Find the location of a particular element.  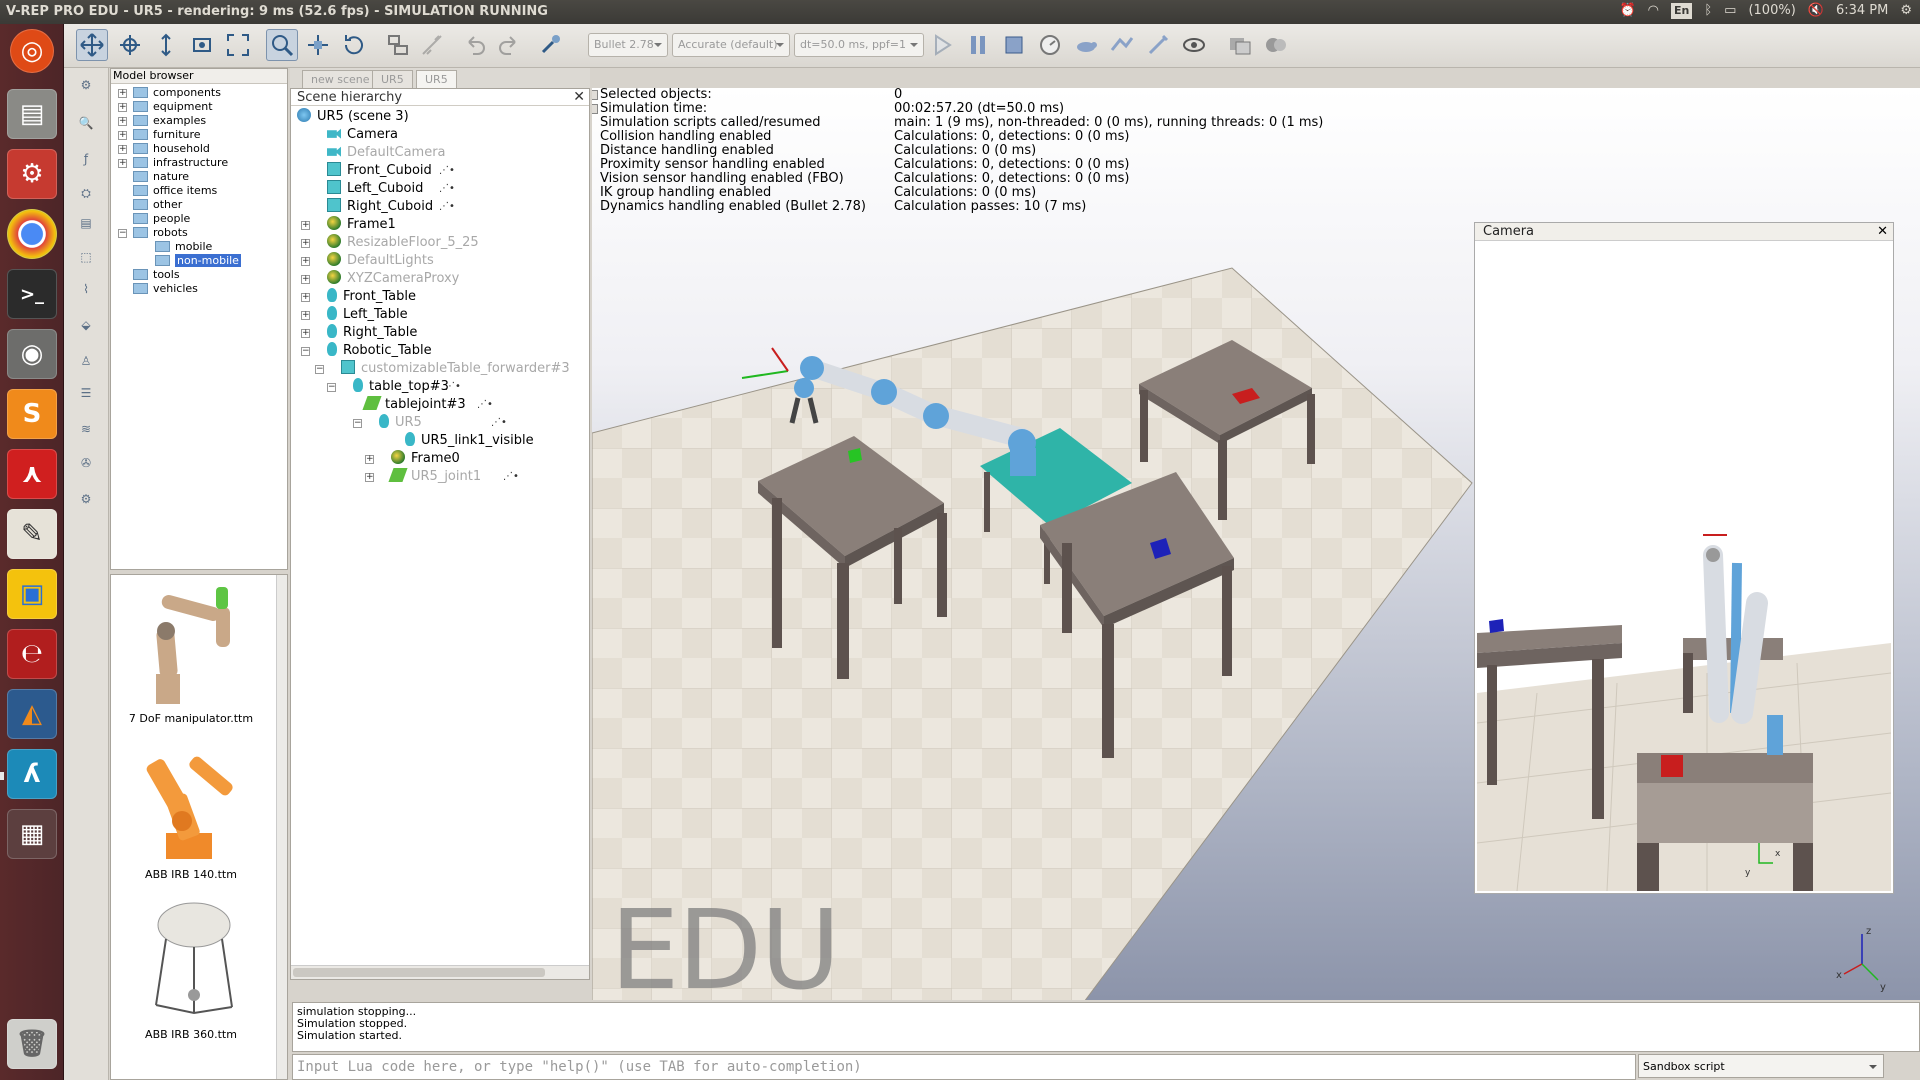

assemble-icon is located at coordinates (398, 45).